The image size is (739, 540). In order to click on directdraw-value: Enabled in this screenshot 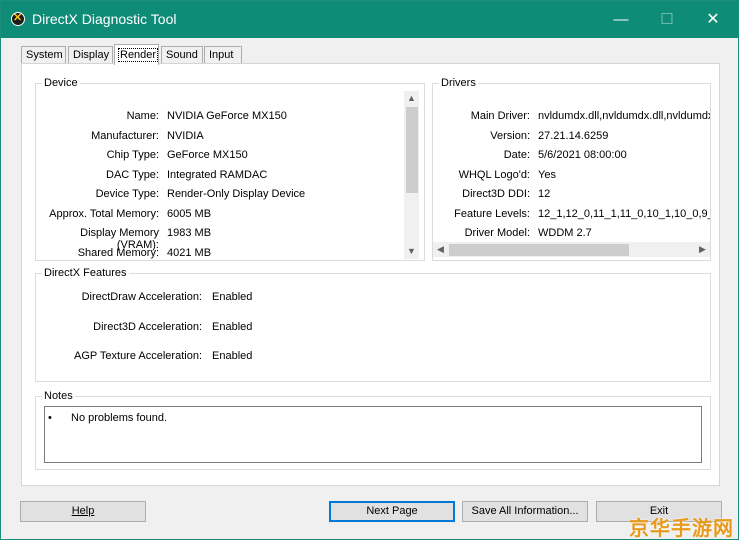, I will do `click(232, 297)`.